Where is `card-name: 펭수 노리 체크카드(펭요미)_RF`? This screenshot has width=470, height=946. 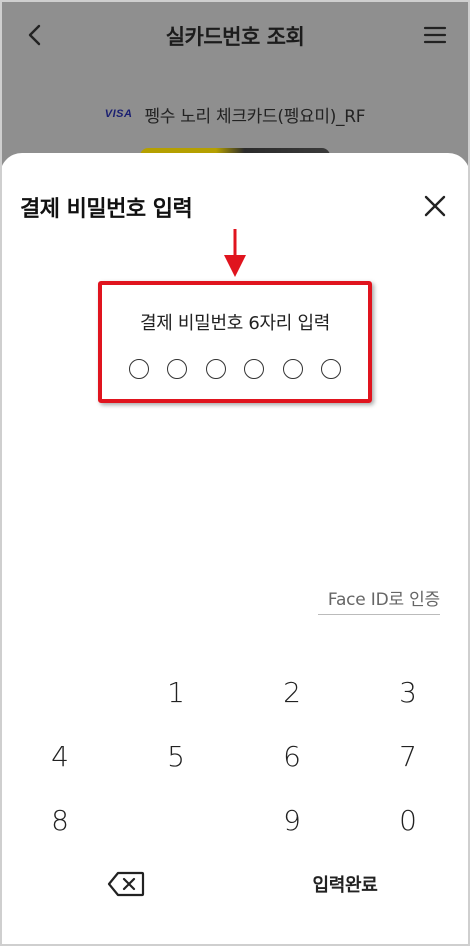
card-name: 펭수 노리 체크카드(펭요미)_RF is located at coordinates (255, 116).